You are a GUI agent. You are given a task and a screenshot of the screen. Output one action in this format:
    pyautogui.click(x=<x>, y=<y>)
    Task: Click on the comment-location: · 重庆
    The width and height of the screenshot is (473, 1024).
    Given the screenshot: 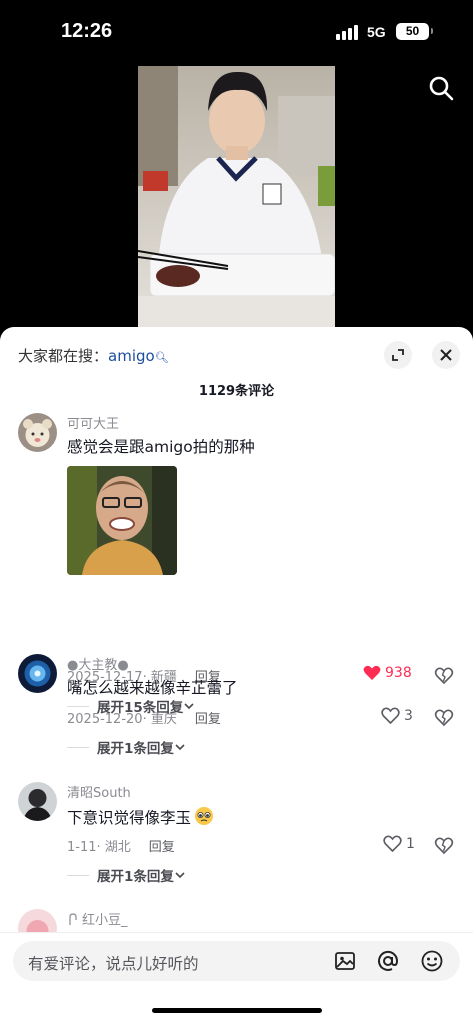 What is the action you would take?
    pyautogui.click(x=159, y=719)
    